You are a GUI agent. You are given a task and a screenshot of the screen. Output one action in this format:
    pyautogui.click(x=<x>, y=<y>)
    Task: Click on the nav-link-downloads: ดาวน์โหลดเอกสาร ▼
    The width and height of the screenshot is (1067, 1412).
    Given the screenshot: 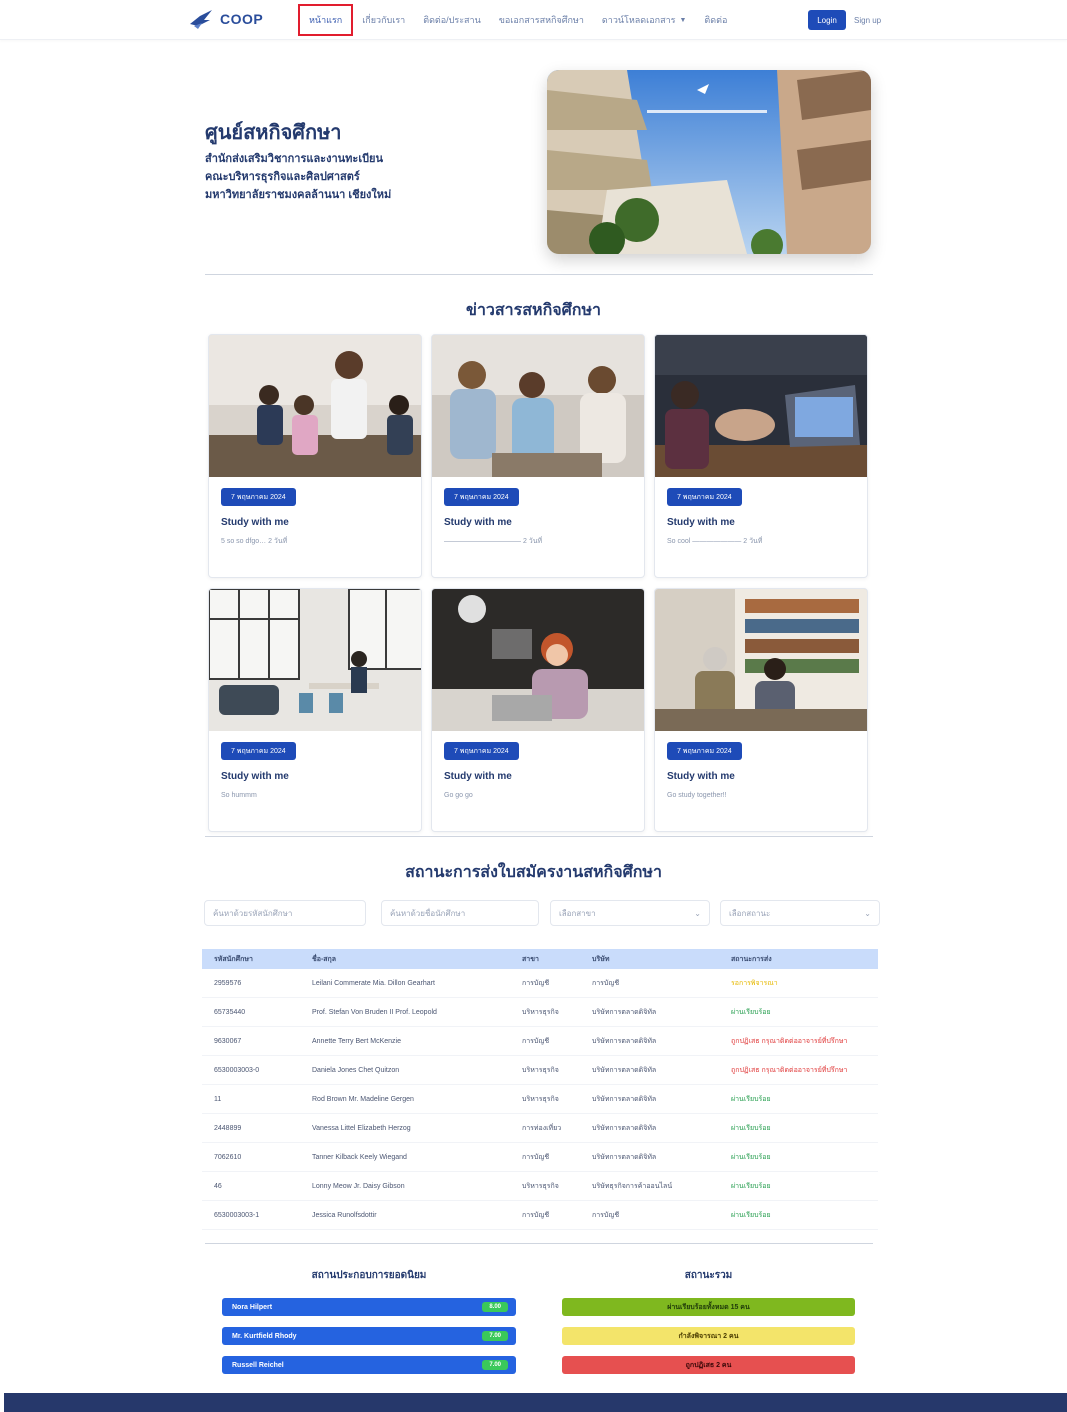 What is the action you would take?
    pyautogui.click(x=644, y=20)
    